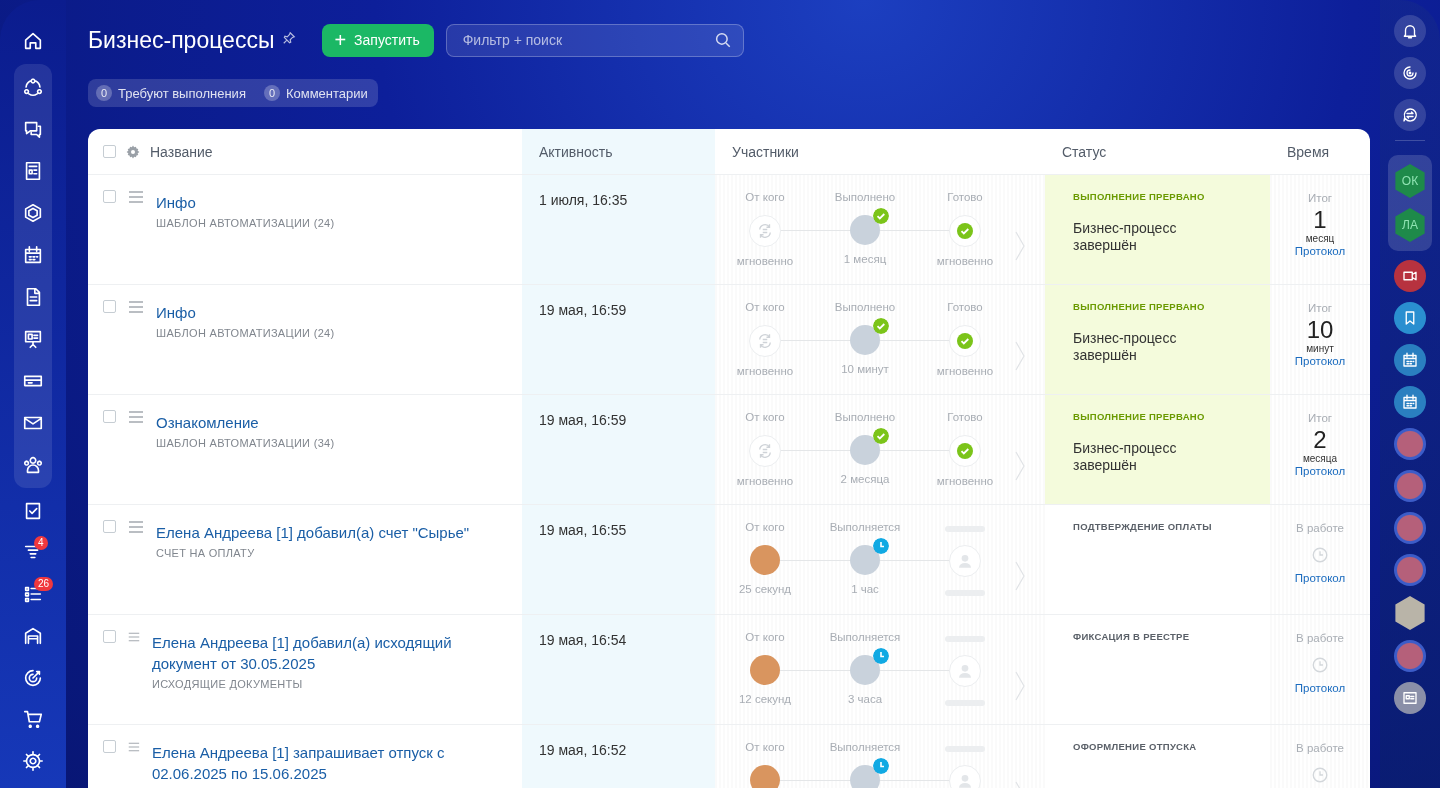 The width and height of the screenshot is (1440, 788). What do you see at coordinates (326, 763) in the screenshot?
I see `process-title-link: Елена Андреева [1] запрашивает отпуск с 02.06.2025 по 15.06.2025` at bounding box center [326, 763].